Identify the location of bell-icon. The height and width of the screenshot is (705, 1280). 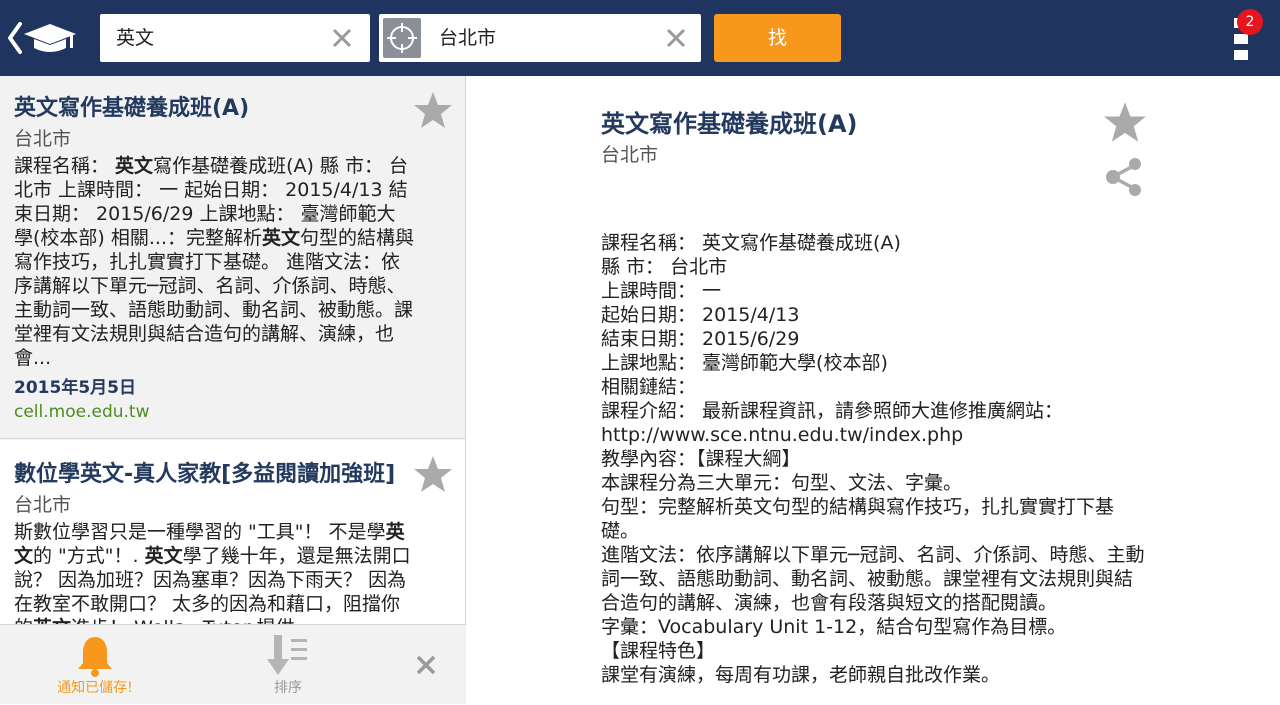
(95, 657).